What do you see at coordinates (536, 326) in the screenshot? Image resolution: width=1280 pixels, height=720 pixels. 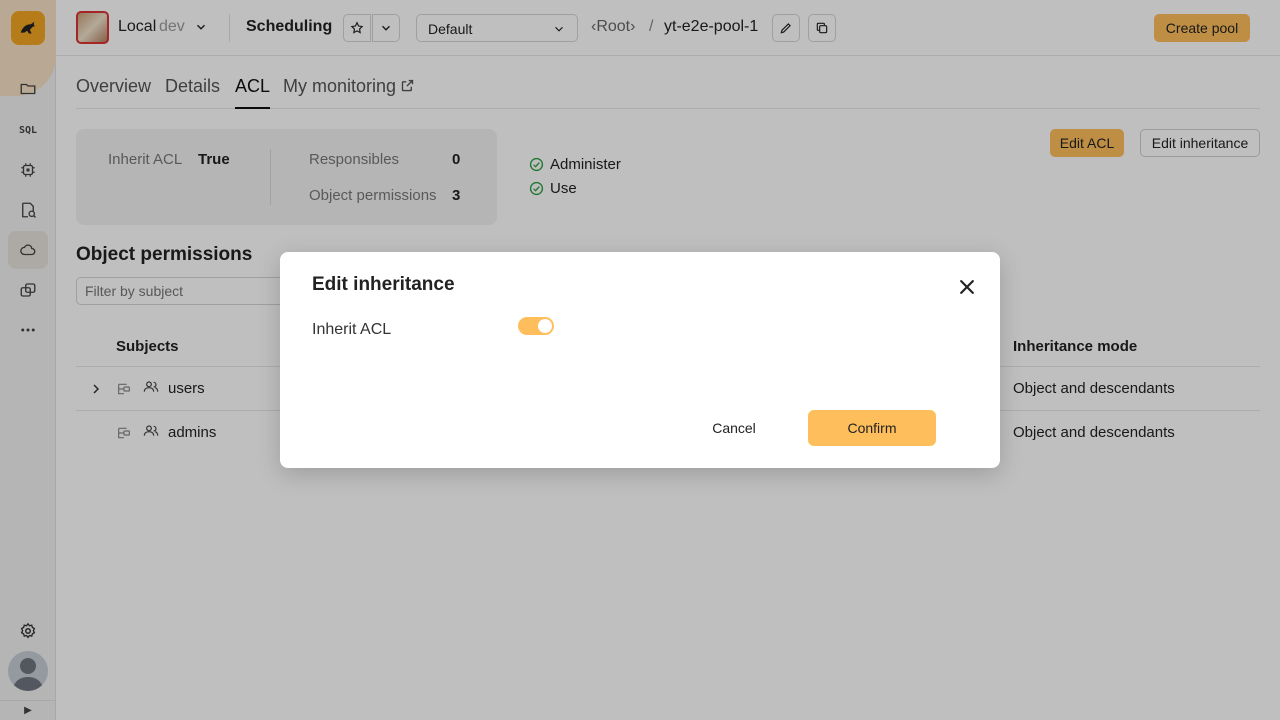 I see `inherit-acl-toggle` at bounding box center [536, 326].